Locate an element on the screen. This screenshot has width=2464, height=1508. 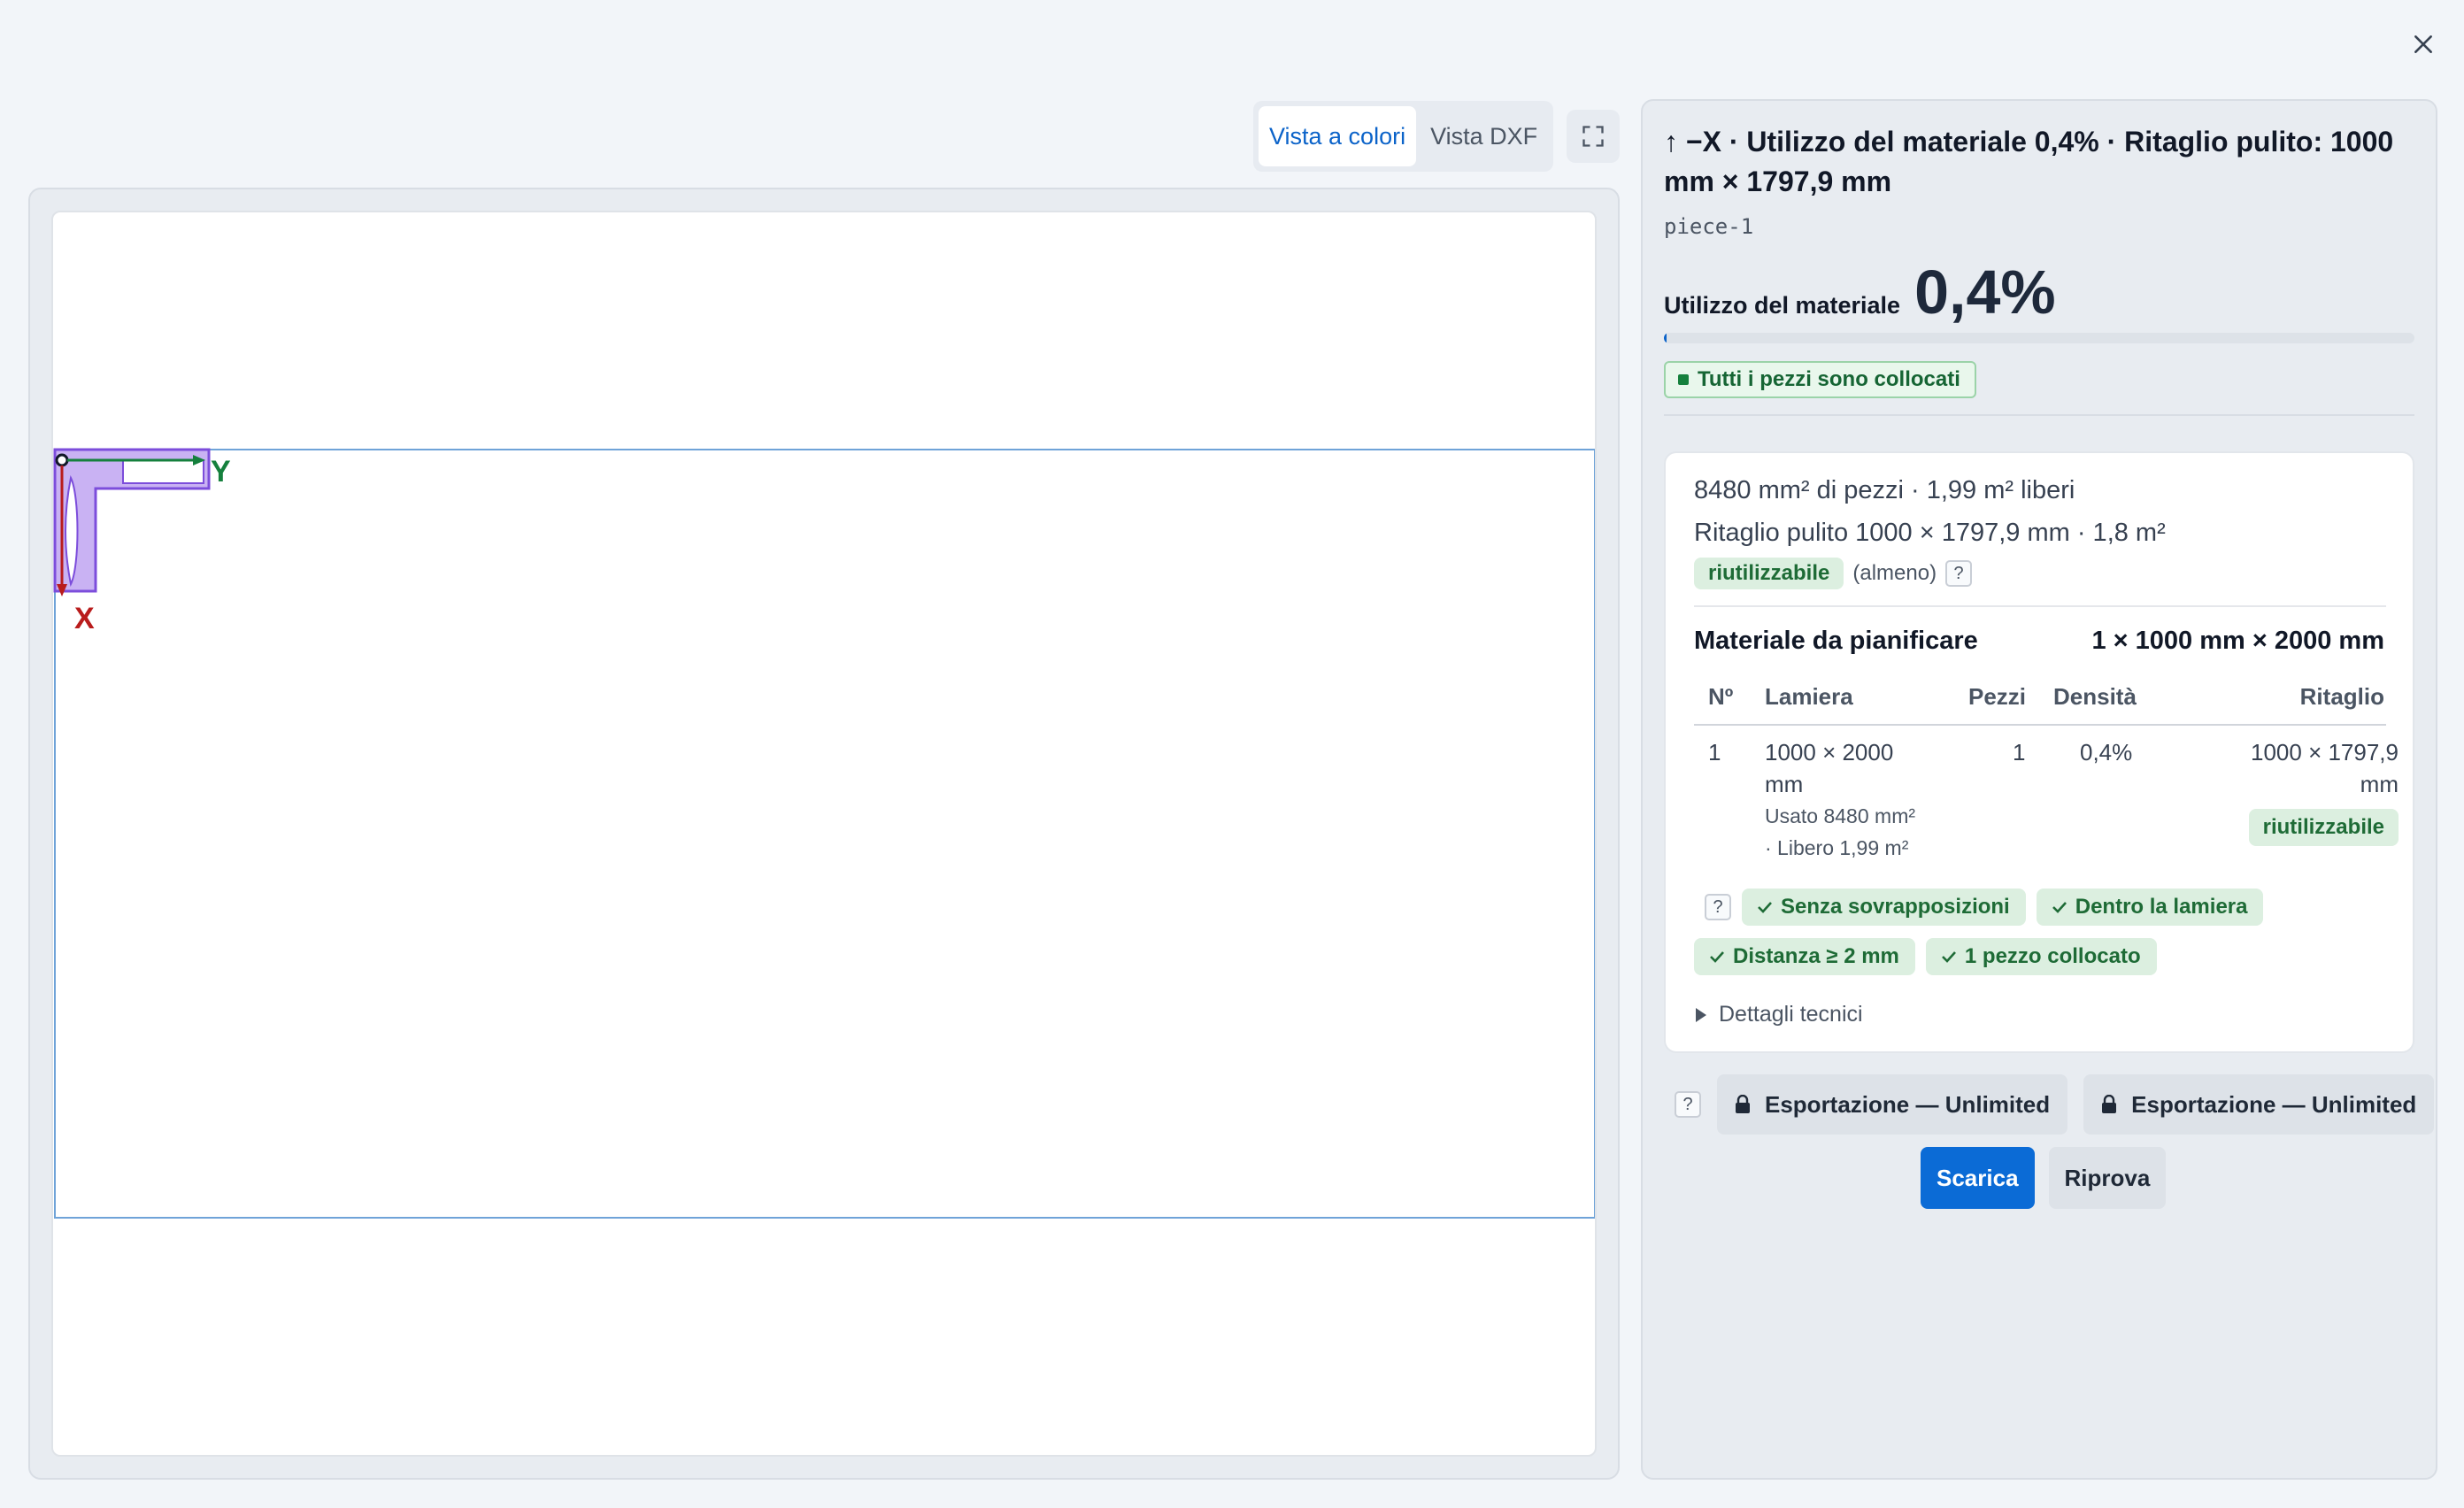
origin-marker is located at coordinates (62, 460).